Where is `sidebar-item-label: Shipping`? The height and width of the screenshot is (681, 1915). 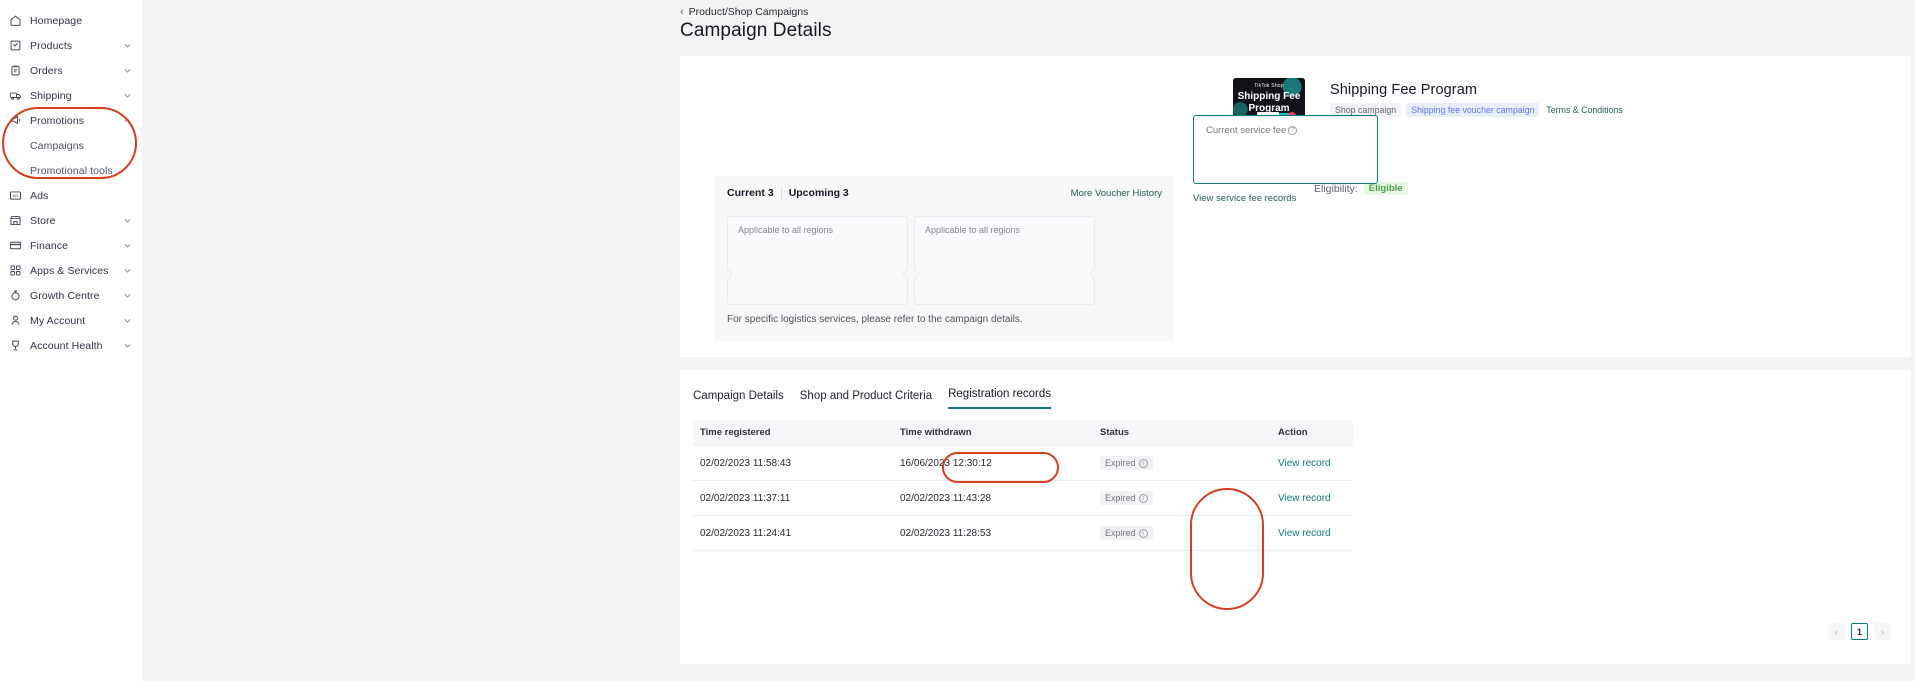
sidebar-item-label: Shipping is located at coordinates (51, 95).